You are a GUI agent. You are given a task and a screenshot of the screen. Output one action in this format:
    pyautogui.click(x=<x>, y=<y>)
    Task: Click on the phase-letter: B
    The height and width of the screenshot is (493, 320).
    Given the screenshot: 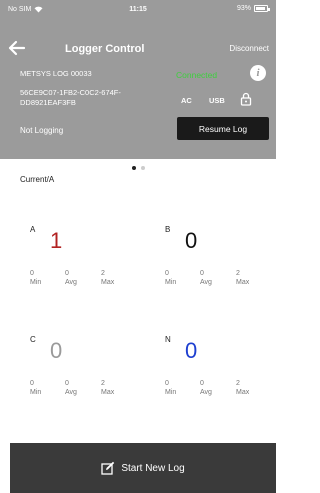 What is the action you would take?
    pyautogui.click(x=168, y=229)
    